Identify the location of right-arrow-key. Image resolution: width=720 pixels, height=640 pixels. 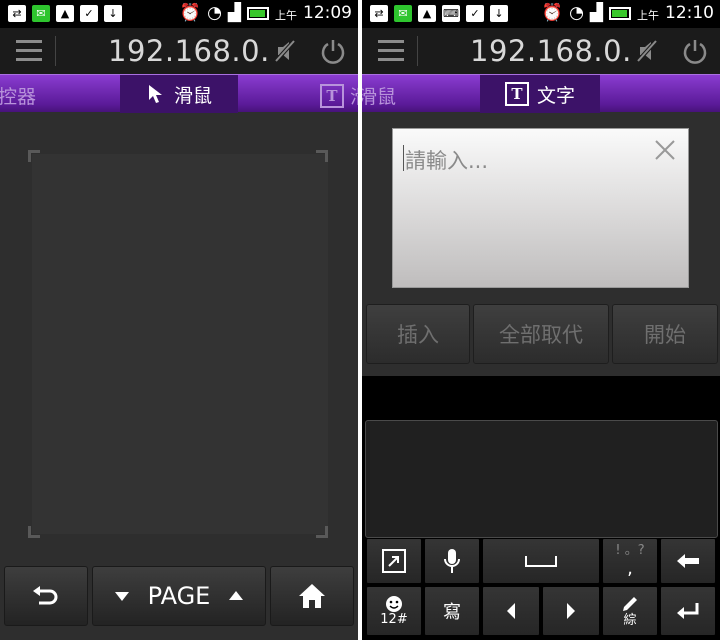
(571, 611).